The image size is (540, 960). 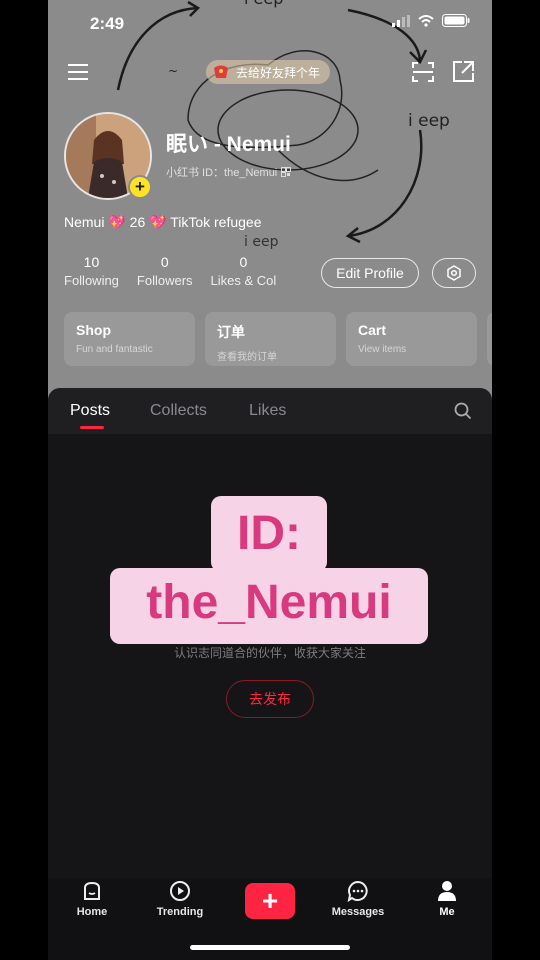 What do you see at coordinates (129, 339) in the screenshot?
I see `card-shop: Shop Fun and fantastic` at bounding box center [129, 339].